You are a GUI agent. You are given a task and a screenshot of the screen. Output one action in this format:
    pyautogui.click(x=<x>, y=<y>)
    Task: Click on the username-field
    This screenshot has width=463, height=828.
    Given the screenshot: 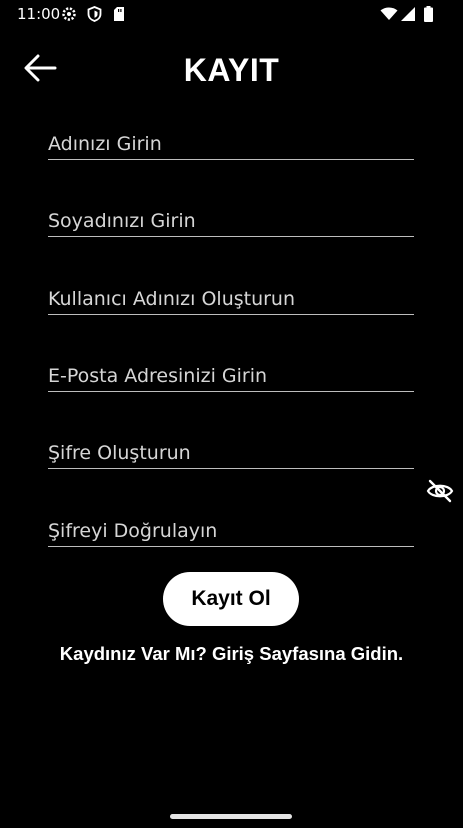 What is the action you would take?
    pyautogui.click(x=231, y=297)
    